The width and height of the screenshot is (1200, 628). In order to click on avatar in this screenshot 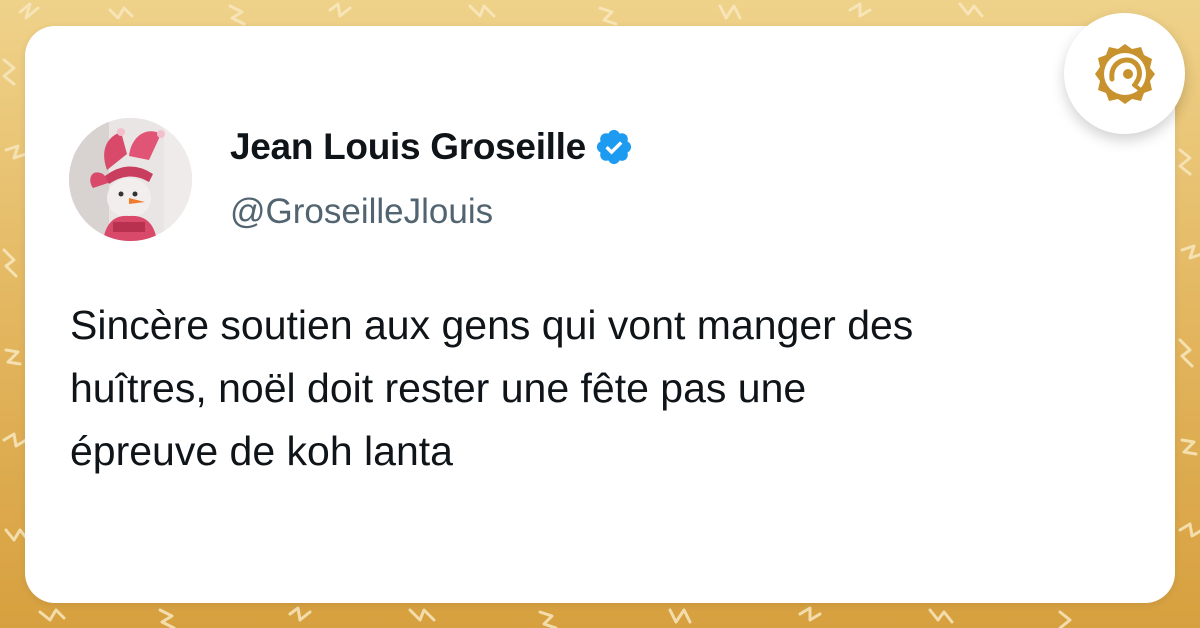, I will do `click(130, 179)`.